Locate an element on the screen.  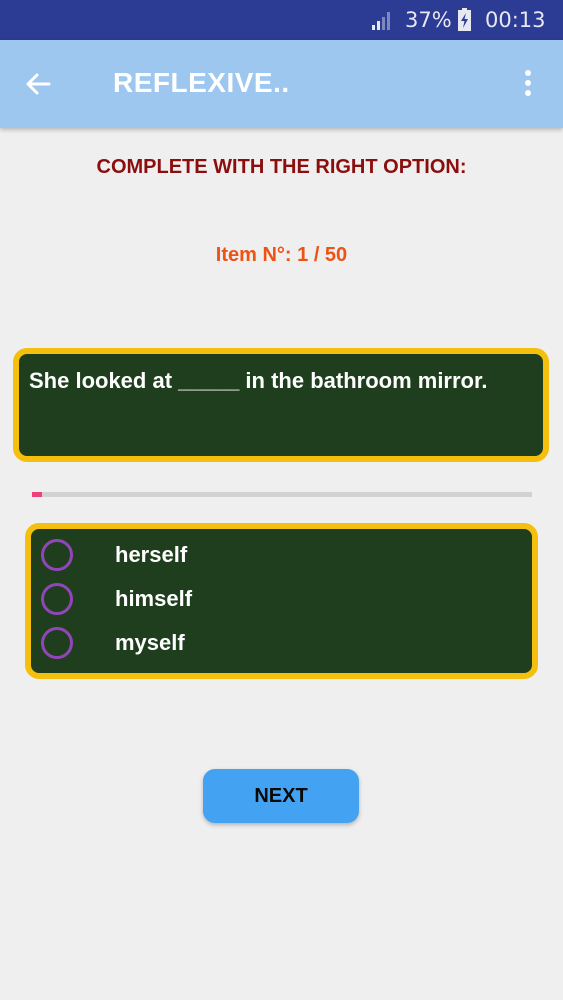
app-bar: REFLEXIVE.. is located at coordinates (281, 84).